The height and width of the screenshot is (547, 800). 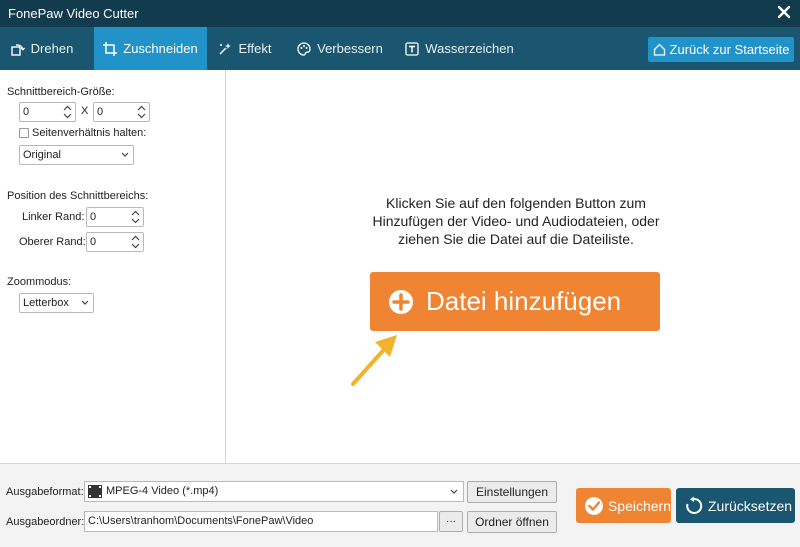 I want to click on keep-ratio-label: Seitenverhältnis halten:, so click(x=89, y=133).